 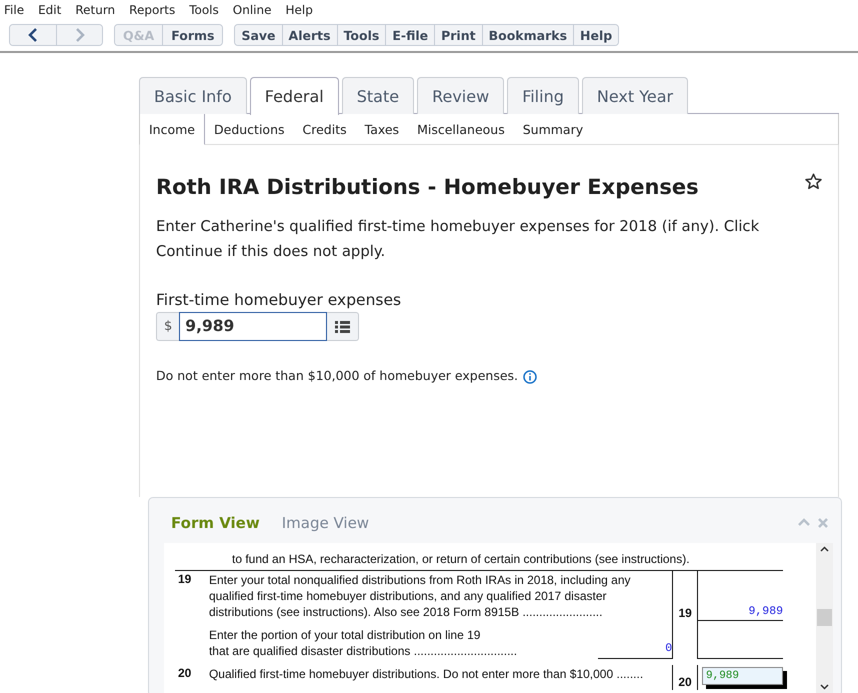 What do you see at coordinates (302, 9) in the screenshot?
I see `menu-item: Help` at bounding box center [302, 9].